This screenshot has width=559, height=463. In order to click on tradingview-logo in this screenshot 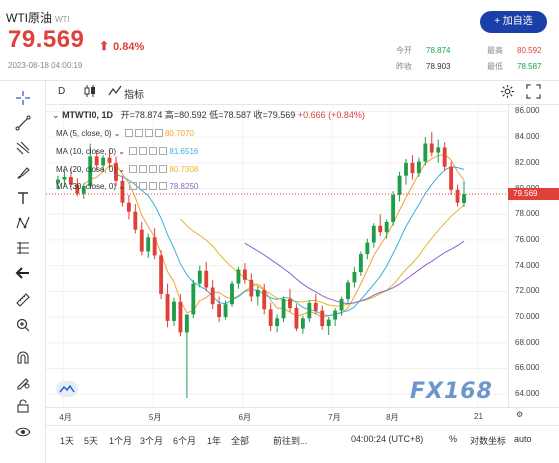, I will do `click(67, 389)`.